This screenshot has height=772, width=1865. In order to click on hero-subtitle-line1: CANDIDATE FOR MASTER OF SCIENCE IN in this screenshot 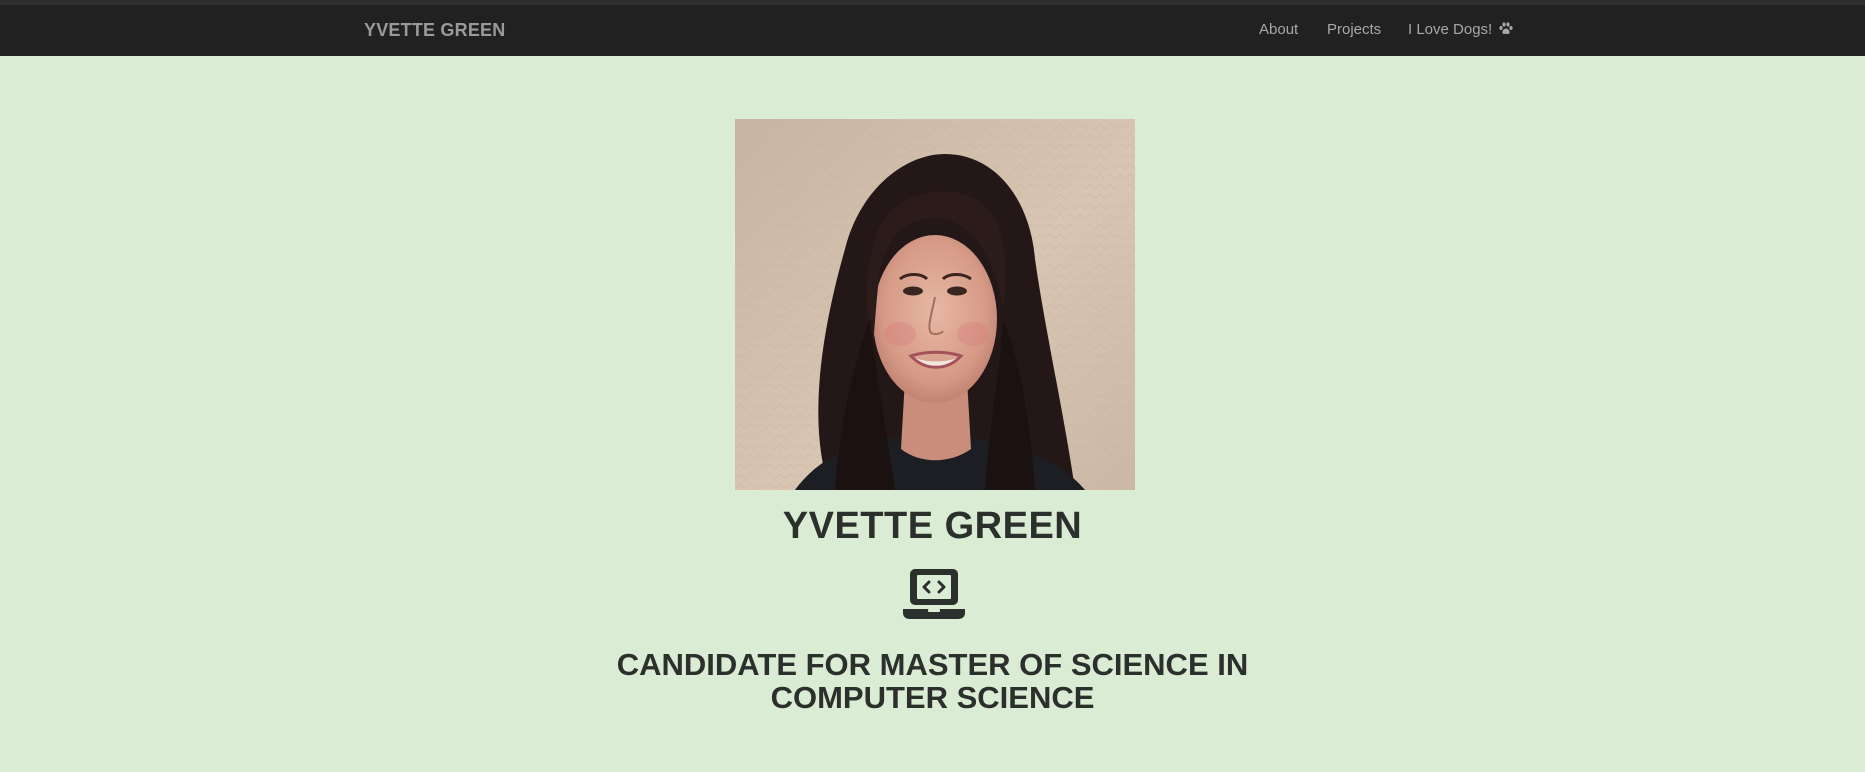, I will do `click(932, 664)`.